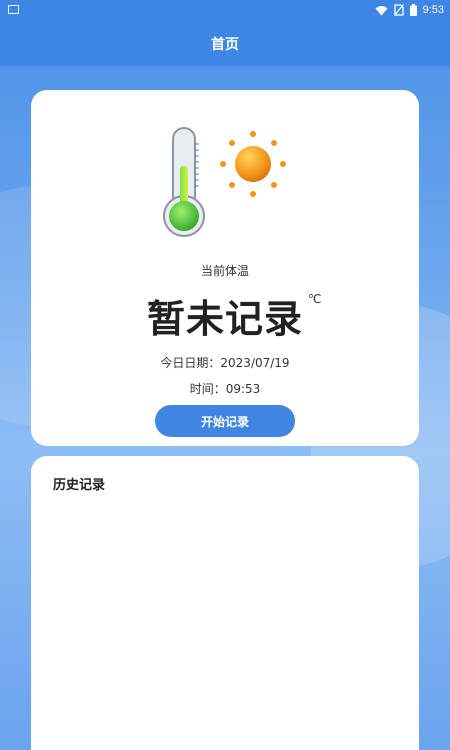 The image size is (450, 750). Describe the element at coordinates (184, 182) in the screenshot. I see `thermometer-icon` at that location.